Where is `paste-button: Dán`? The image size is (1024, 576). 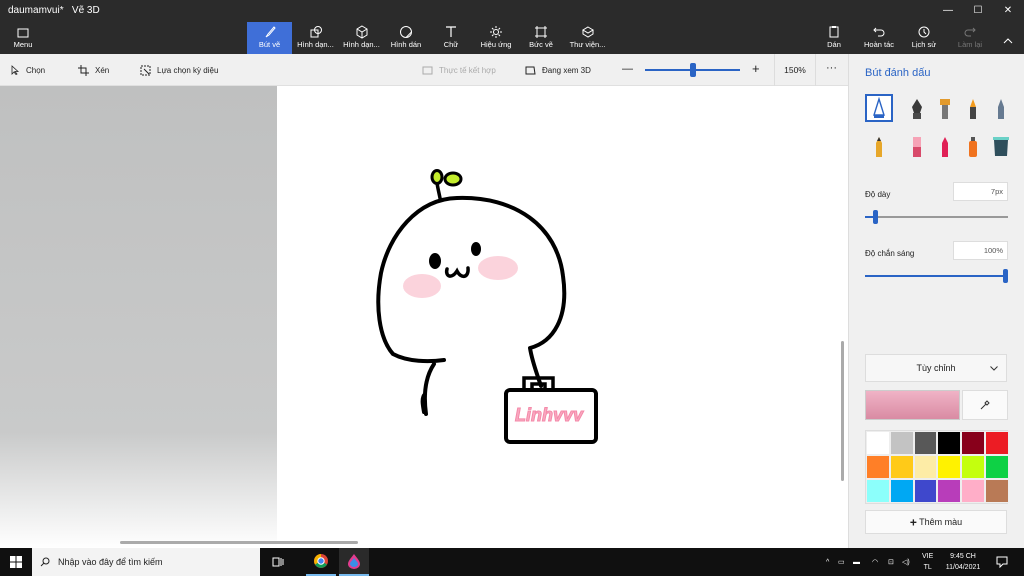 paste-button: Dán is located at coordinates (834, 38).